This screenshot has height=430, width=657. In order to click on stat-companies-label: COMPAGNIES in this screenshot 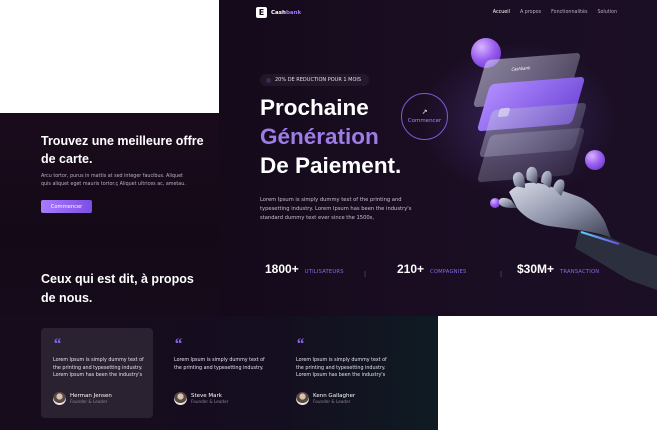, I will do `click(448, 272)`.